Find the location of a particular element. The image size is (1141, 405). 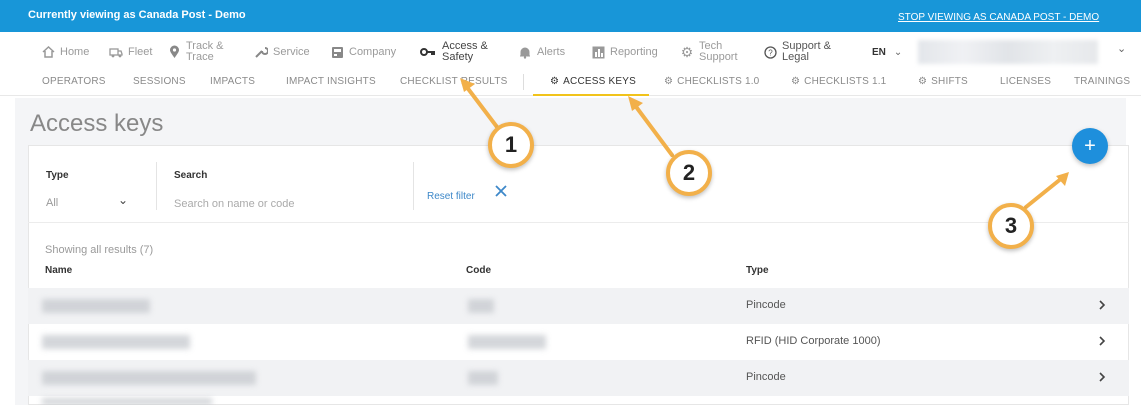

nav-home: Home is located at coordinates (65, 52).